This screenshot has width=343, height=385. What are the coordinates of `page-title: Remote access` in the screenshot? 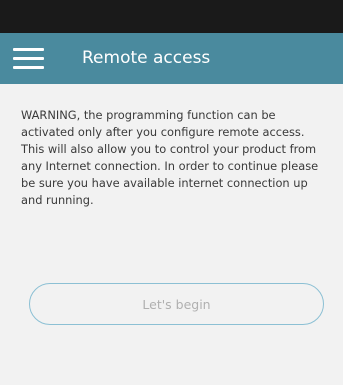 It's located at (146, 58).